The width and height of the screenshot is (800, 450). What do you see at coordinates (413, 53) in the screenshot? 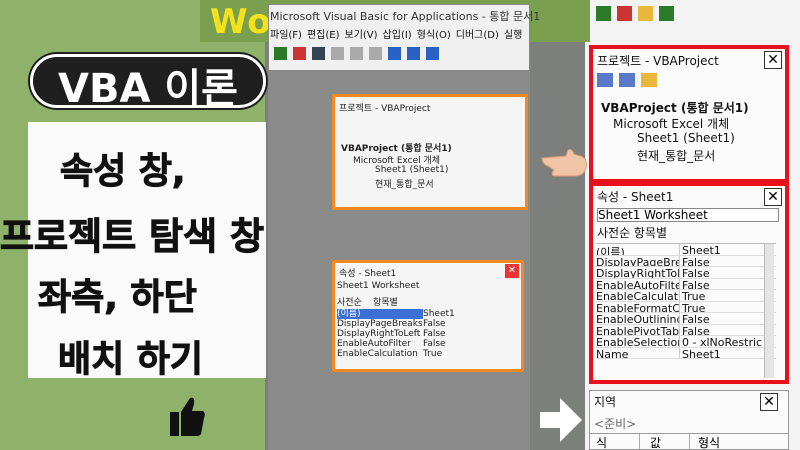
I see `pause-icon` at bounding box center [413, 53].